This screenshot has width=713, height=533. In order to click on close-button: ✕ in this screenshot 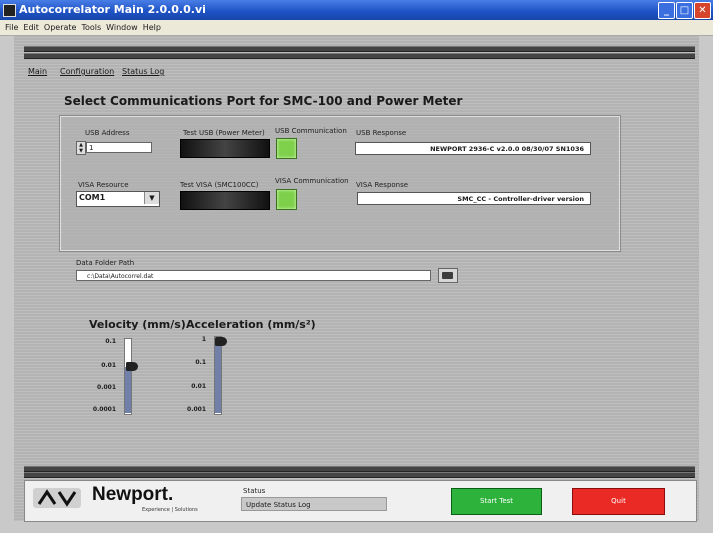, I will do `click(702, 10)`.